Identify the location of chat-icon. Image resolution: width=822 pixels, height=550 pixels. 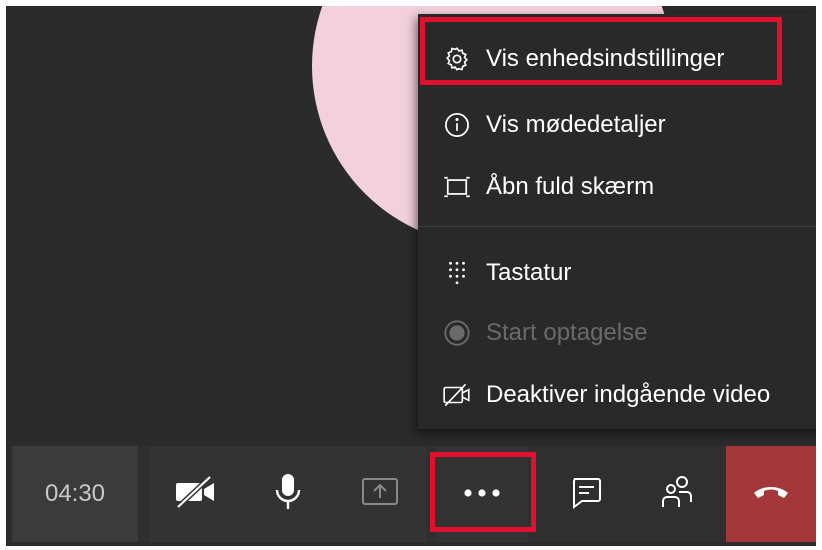
(586, 494).